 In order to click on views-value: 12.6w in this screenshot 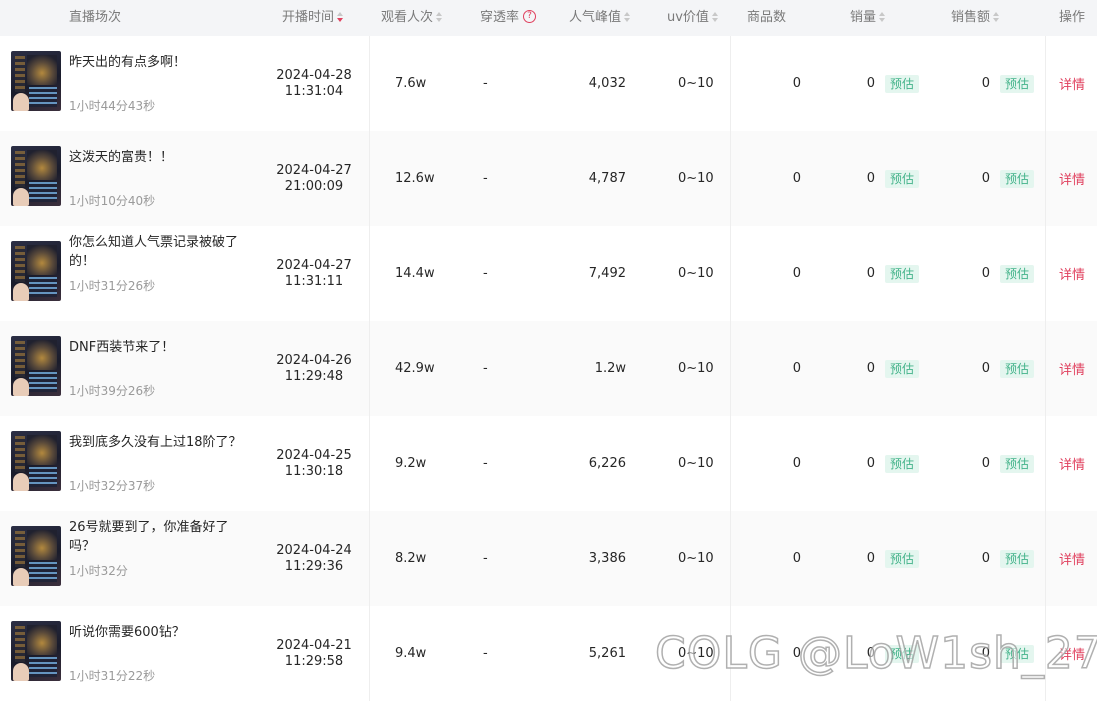, I will do `click(415, 178)`.